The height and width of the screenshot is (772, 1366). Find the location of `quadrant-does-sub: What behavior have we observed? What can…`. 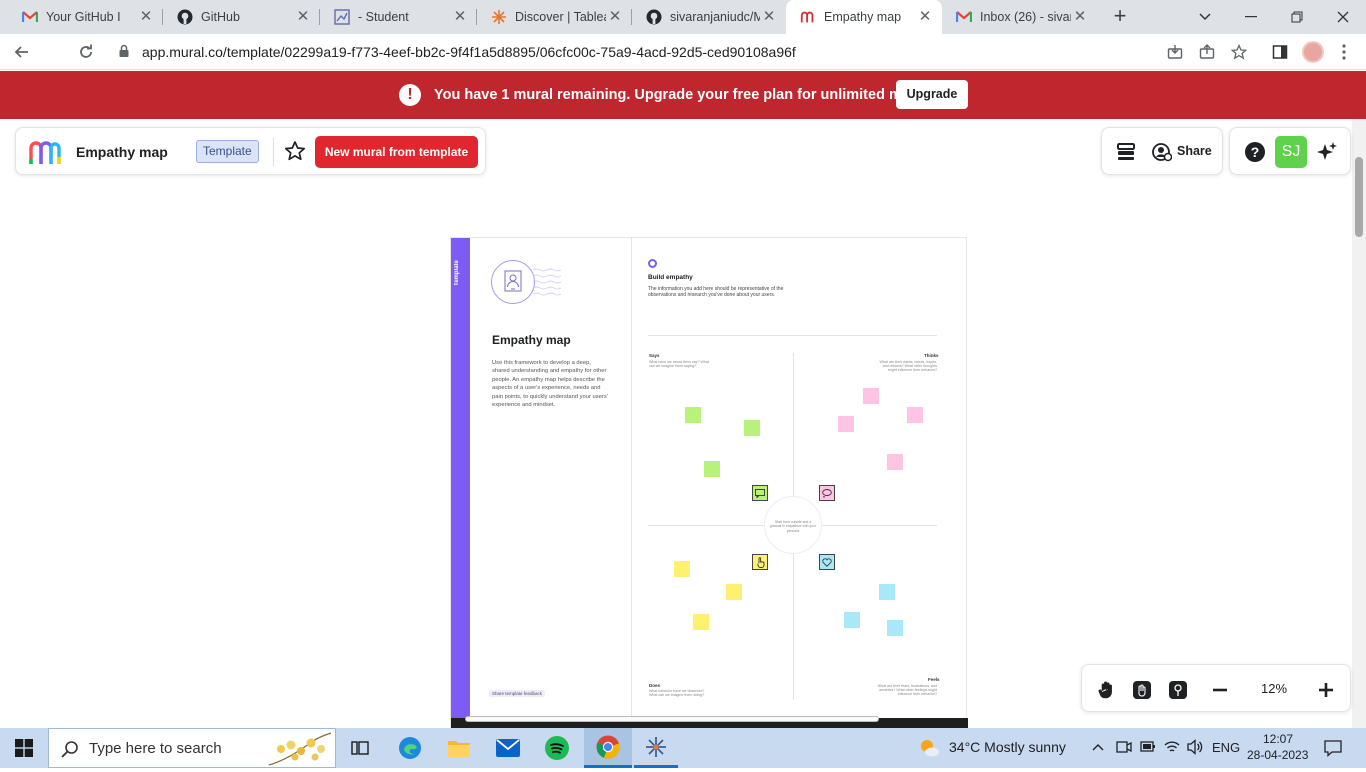

quadrant-does-sub: What behavior have we observed? What can… is located at coordinates (677, 693).